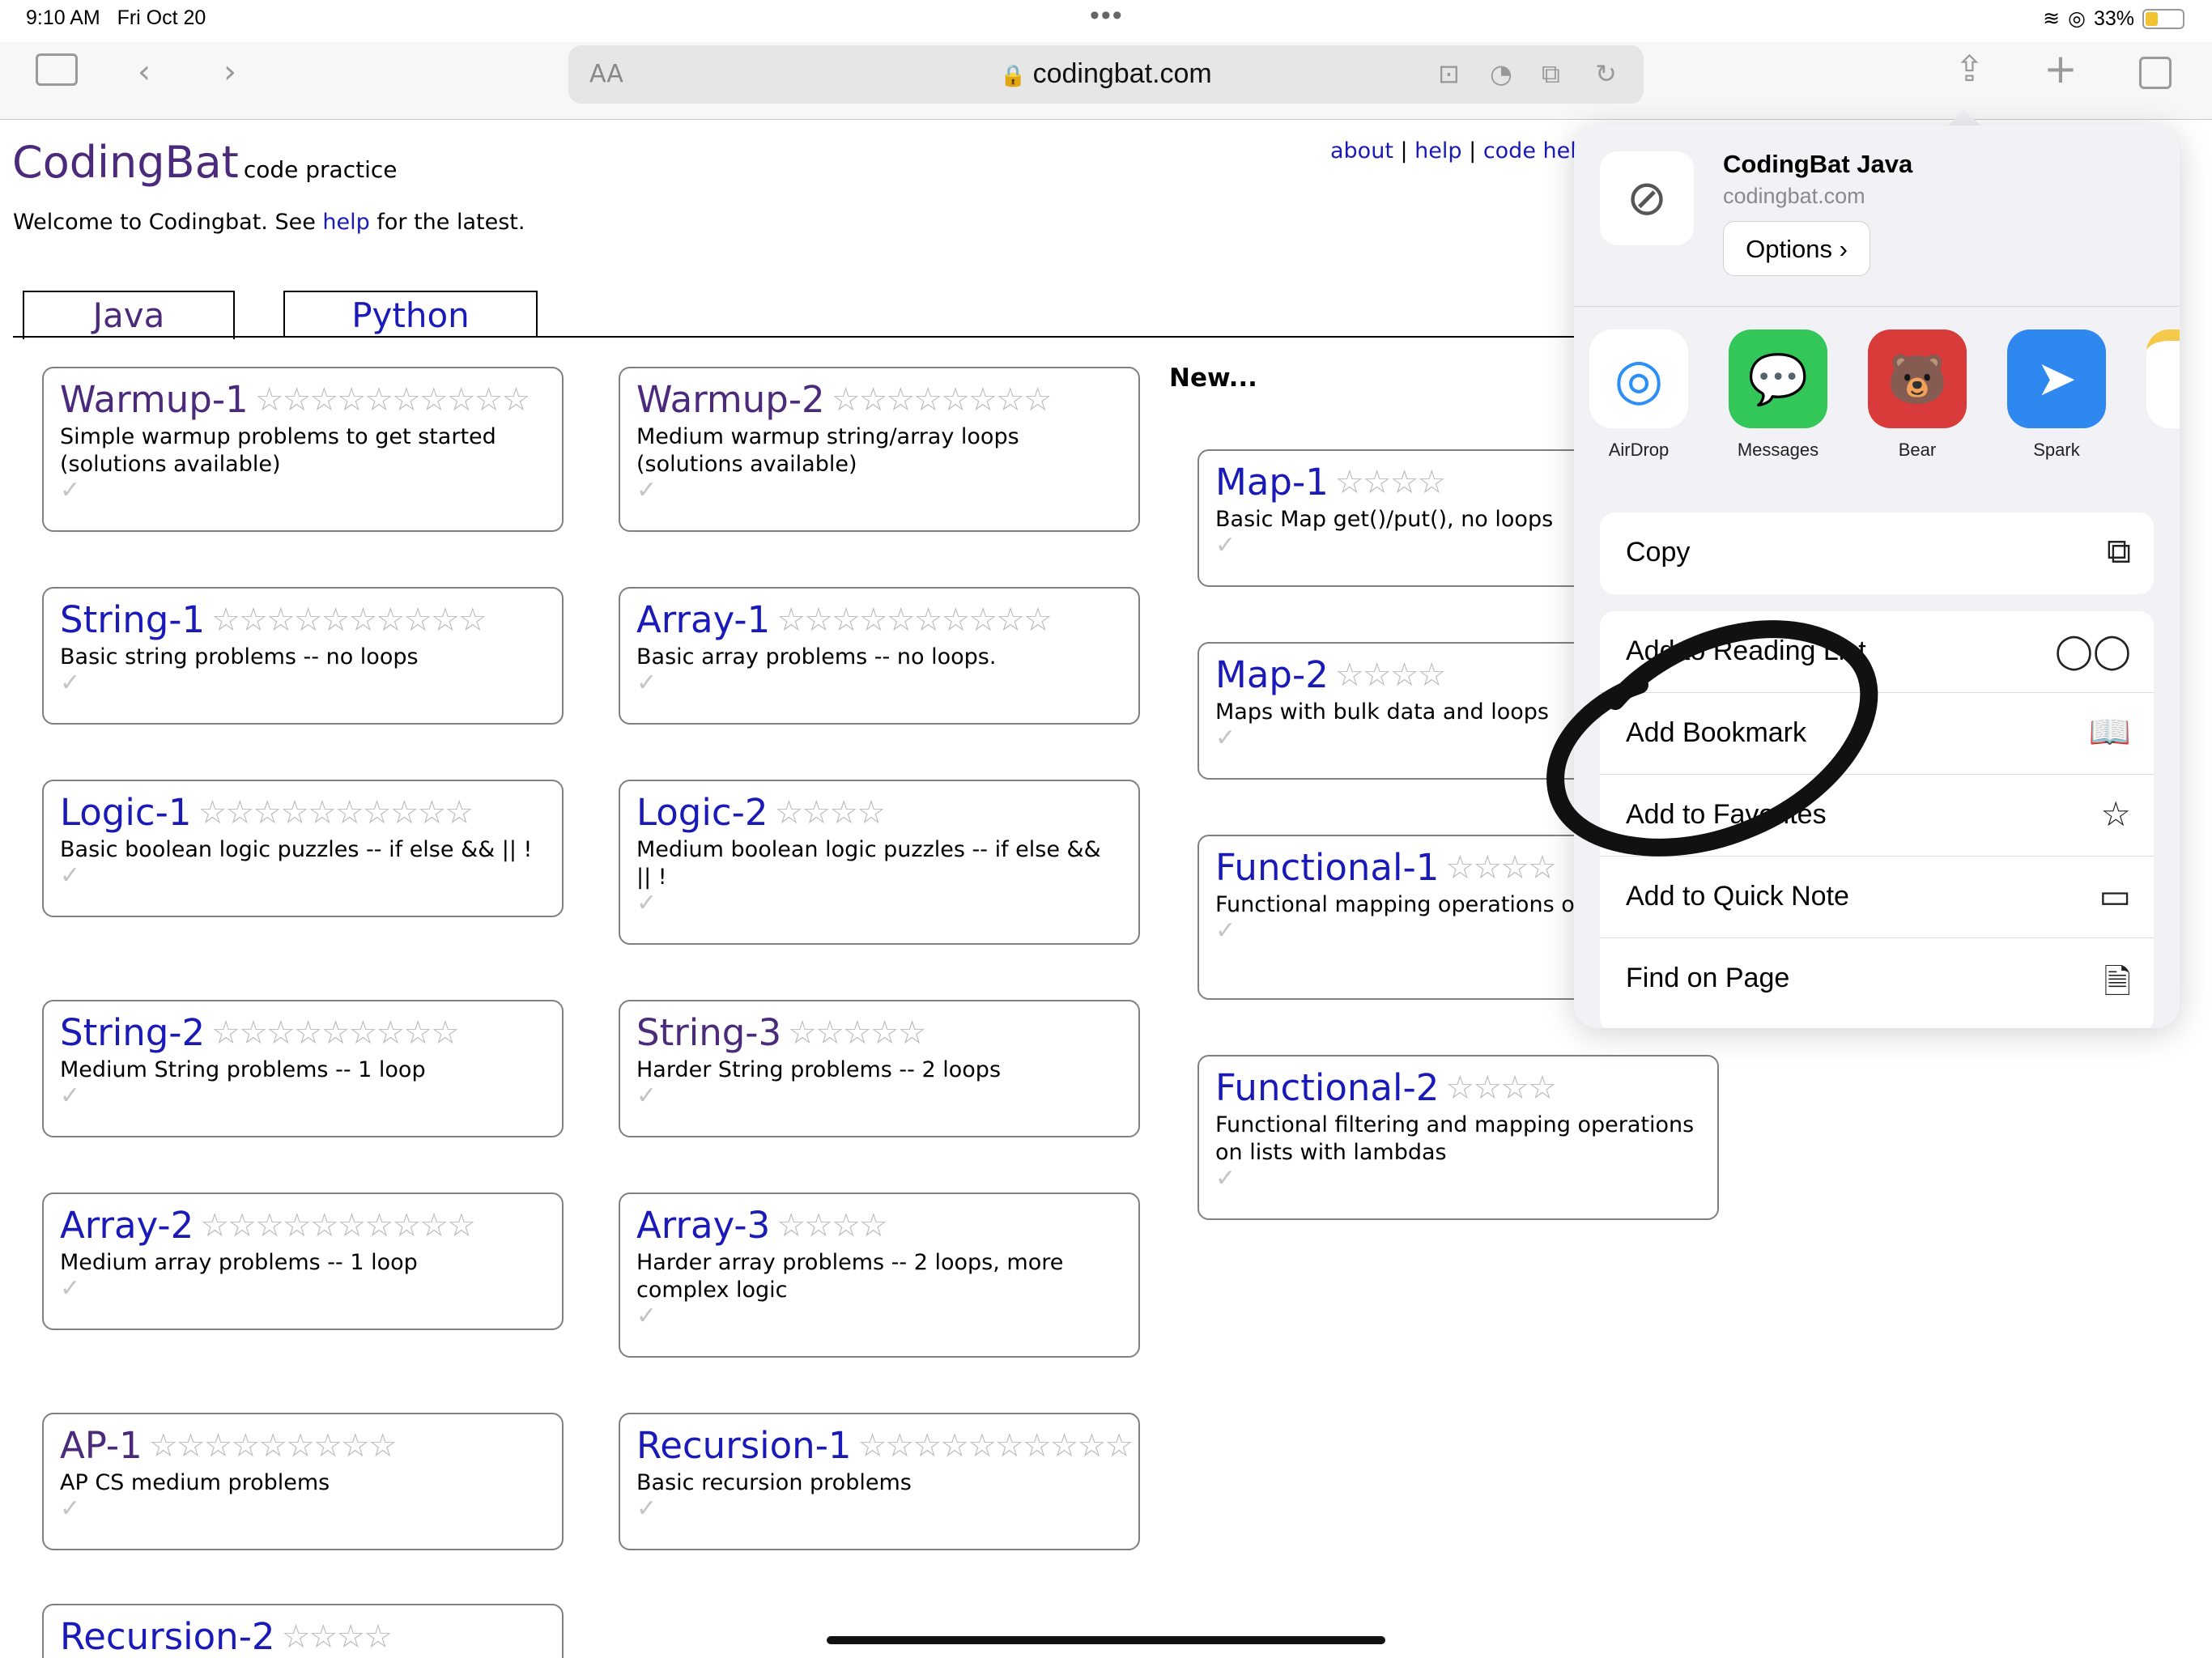 This screenshot has width=2212, height=1658. I want to click on reload-icon: ↻, so click(1606, 73).